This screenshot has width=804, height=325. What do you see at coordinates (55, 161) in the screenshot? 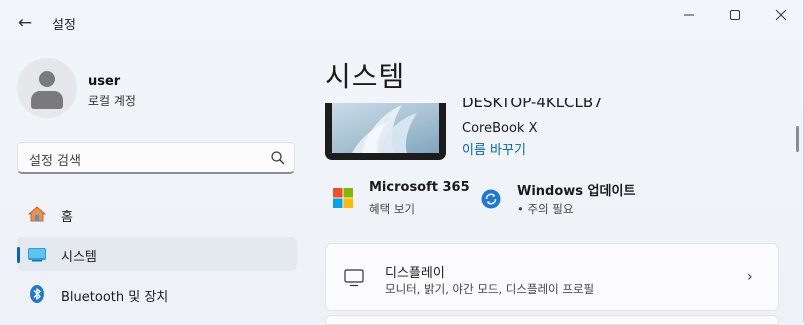
I see `search-placeholder: 설정 검색` at bounding box center [55, 161].